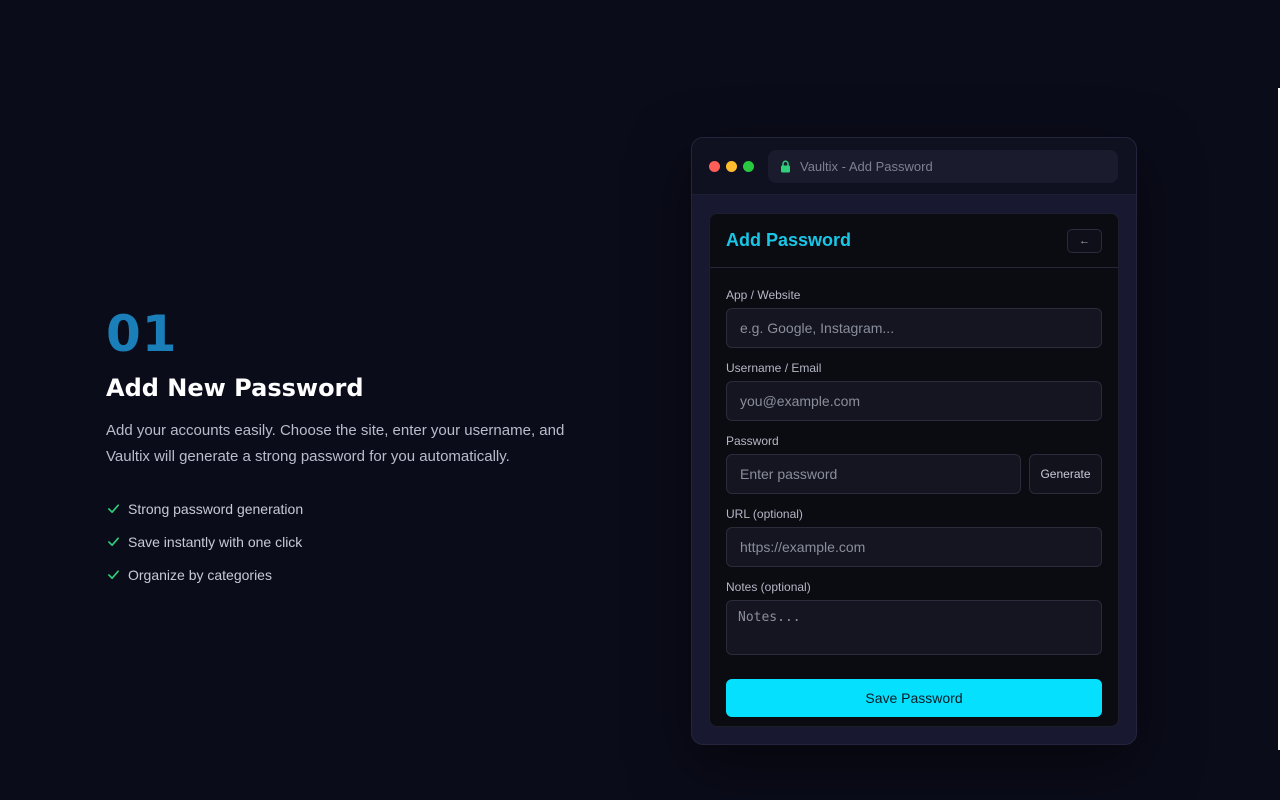  I want to click on password-input, so click(873, 474).